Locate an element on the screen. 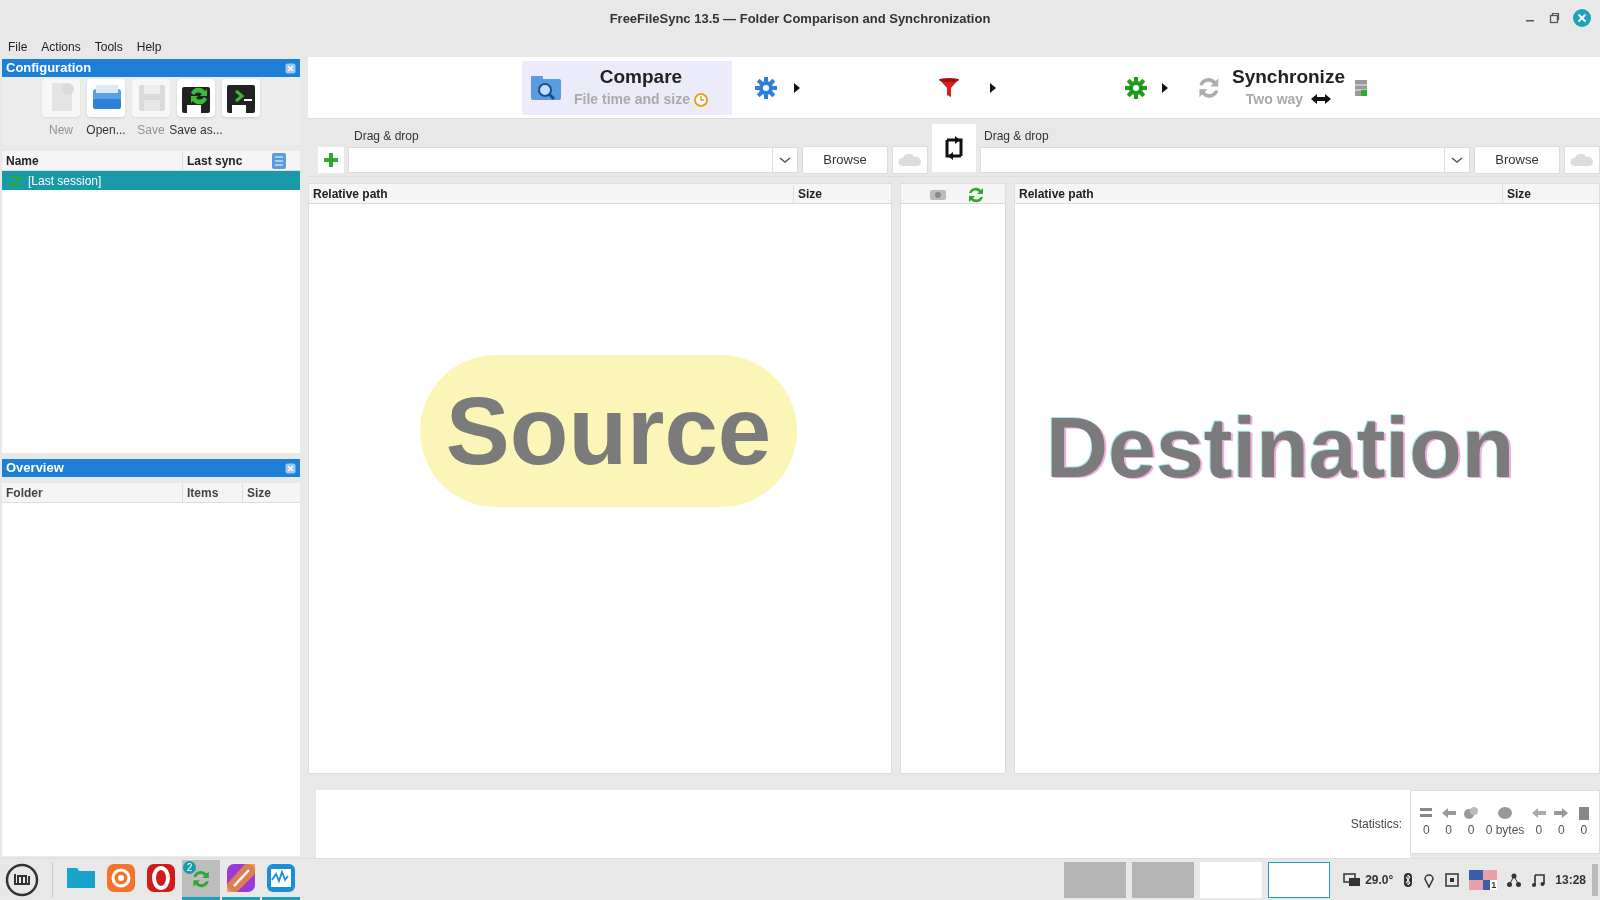  menu-icon is located at coordinates (22, 879).